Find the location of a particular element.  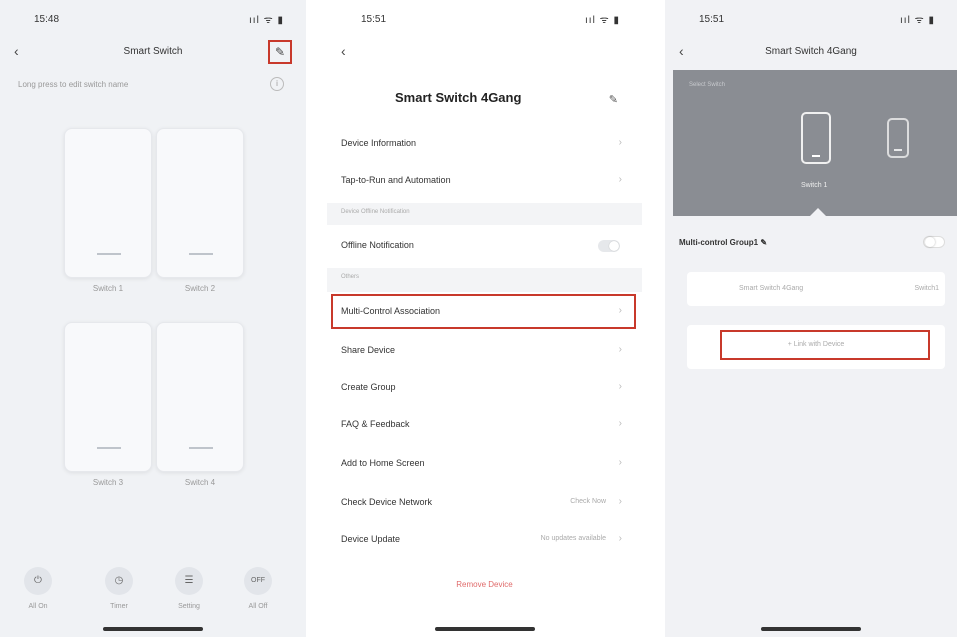

nav-bar: ‹ Smart Switch 4Gang is located at coordinates (811, 52).